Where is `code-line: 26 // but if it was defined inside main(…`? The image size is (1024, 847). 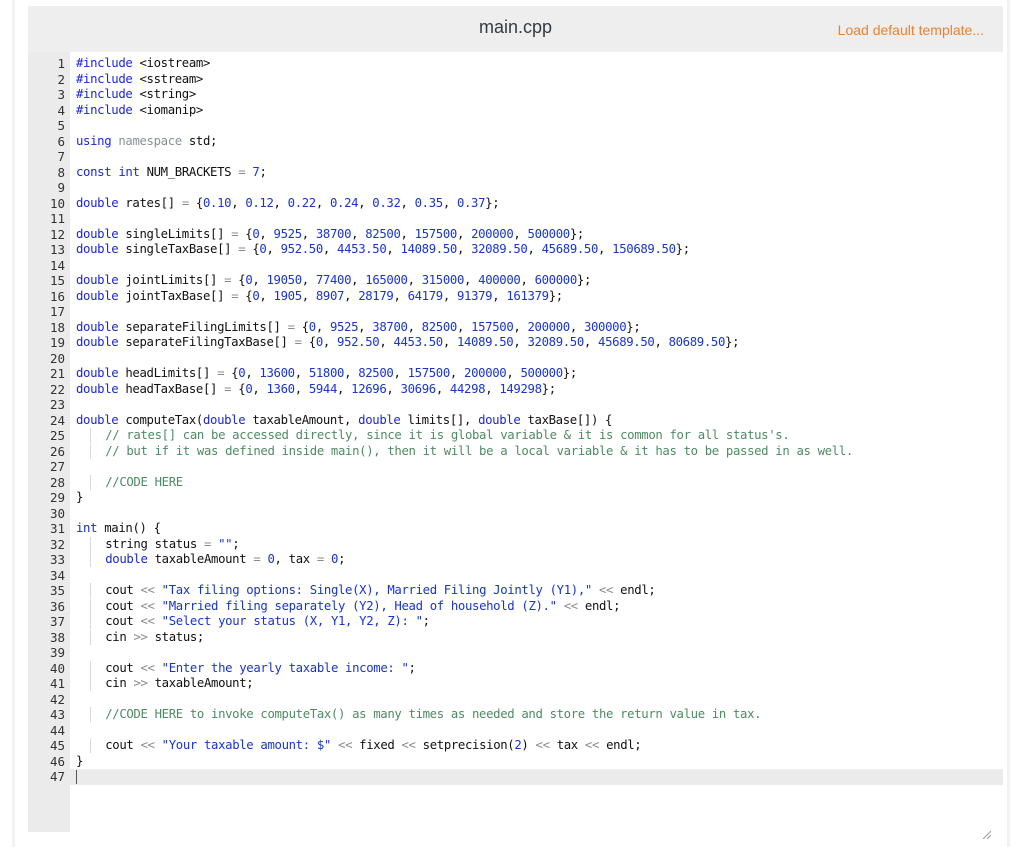
code-line: 26 // but if it was defined inside main(… is located at coordinates (515, 451).